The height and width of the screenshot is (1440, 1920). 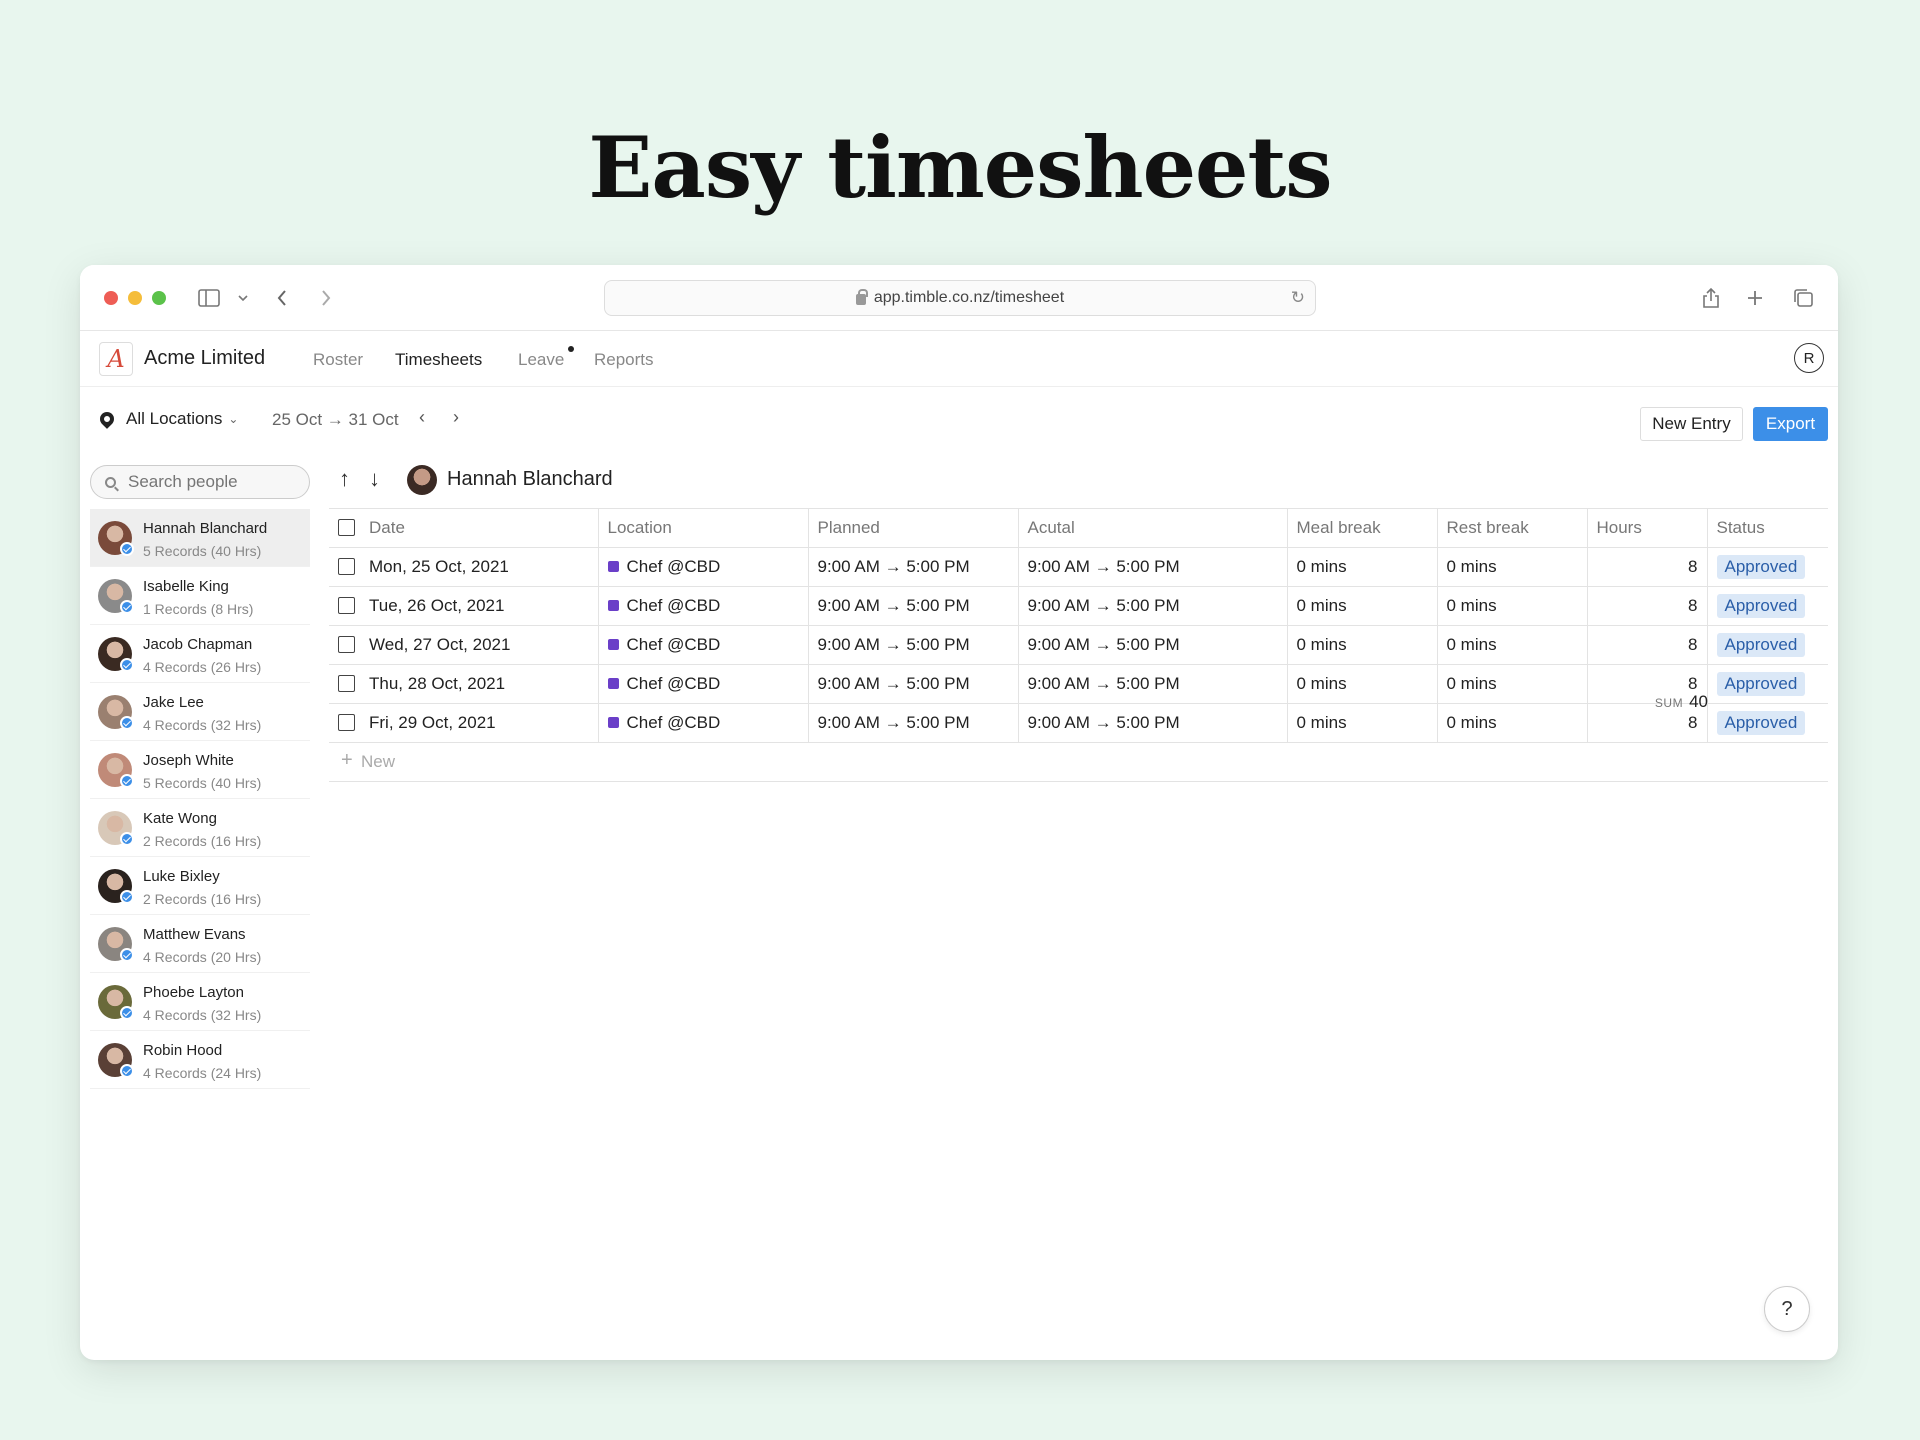 I want to click on search-box, so click(x=200, y=482).